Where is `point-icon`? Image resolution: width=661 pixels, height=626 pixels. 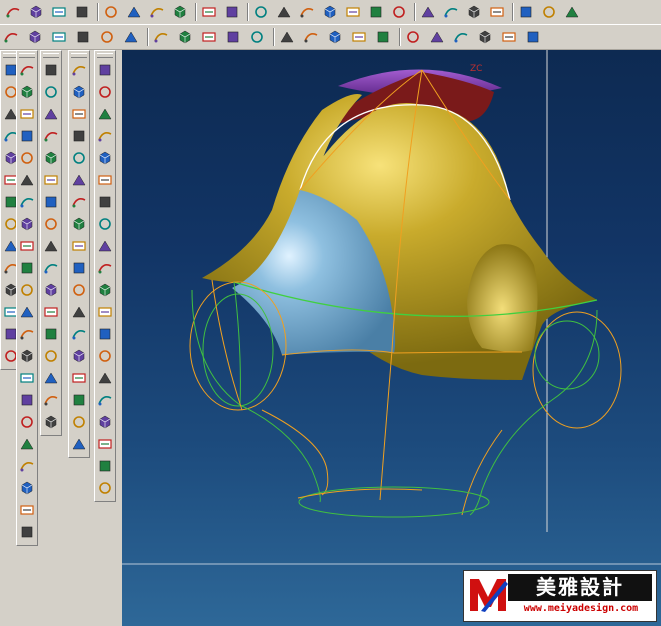 point-icon is located at coordinates (11, 37).